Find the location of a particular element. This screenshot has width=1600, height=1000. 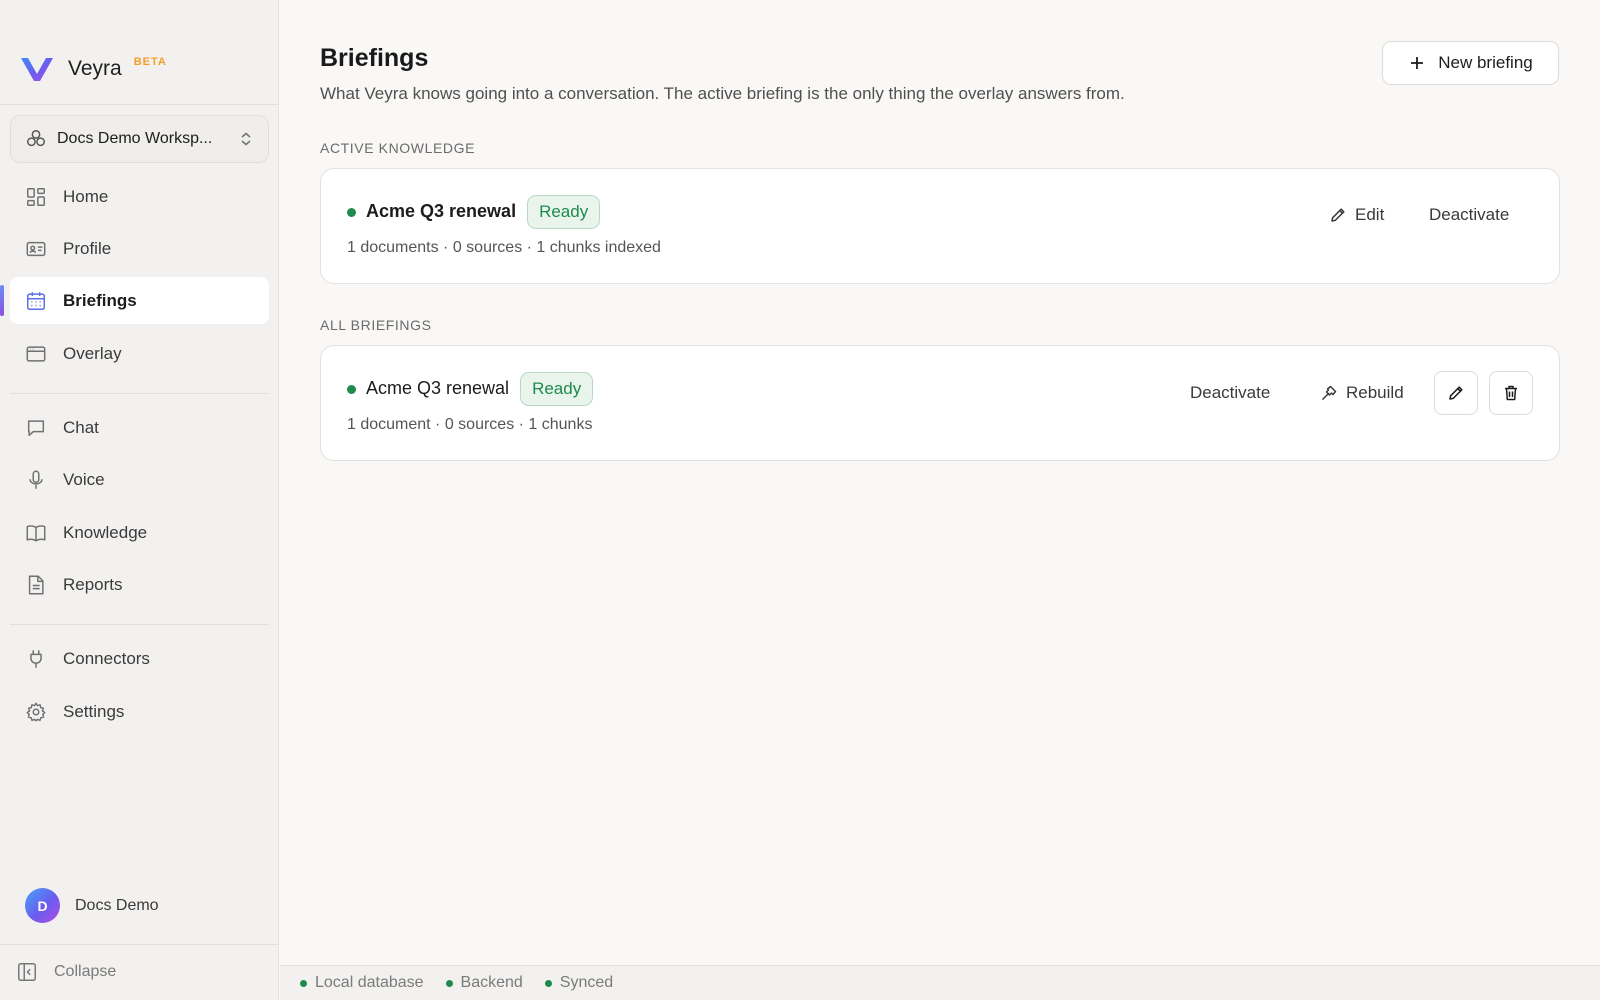

status-bar: Local database Backend Synced is located at coordinates (940, 982).